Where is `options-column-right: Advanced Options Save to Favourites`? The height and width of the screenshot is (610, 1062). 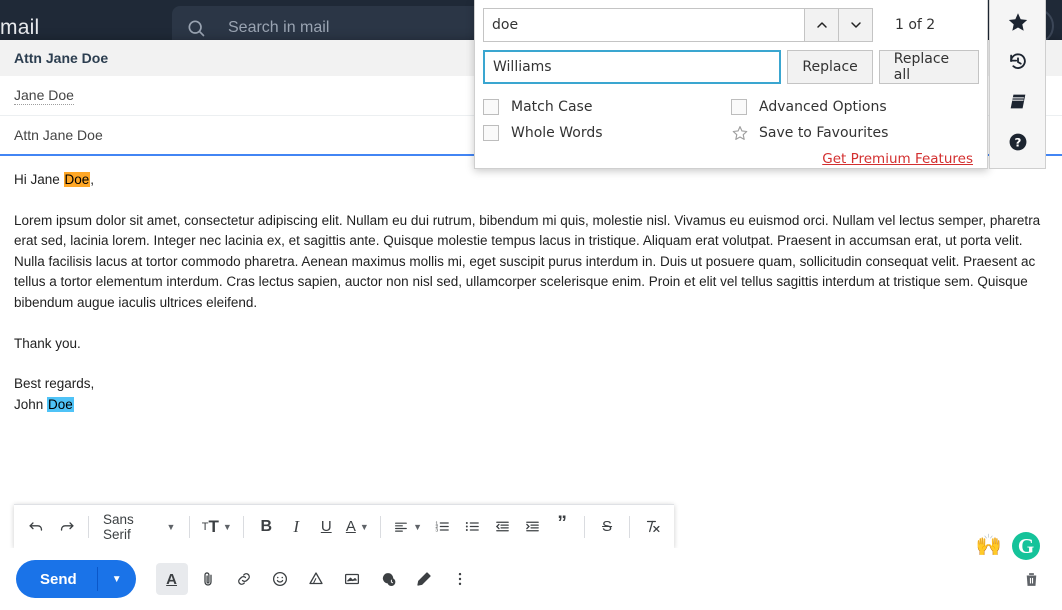
options-column-right: Advanced Options Save to Favourites is located at coordinates (855, 120).